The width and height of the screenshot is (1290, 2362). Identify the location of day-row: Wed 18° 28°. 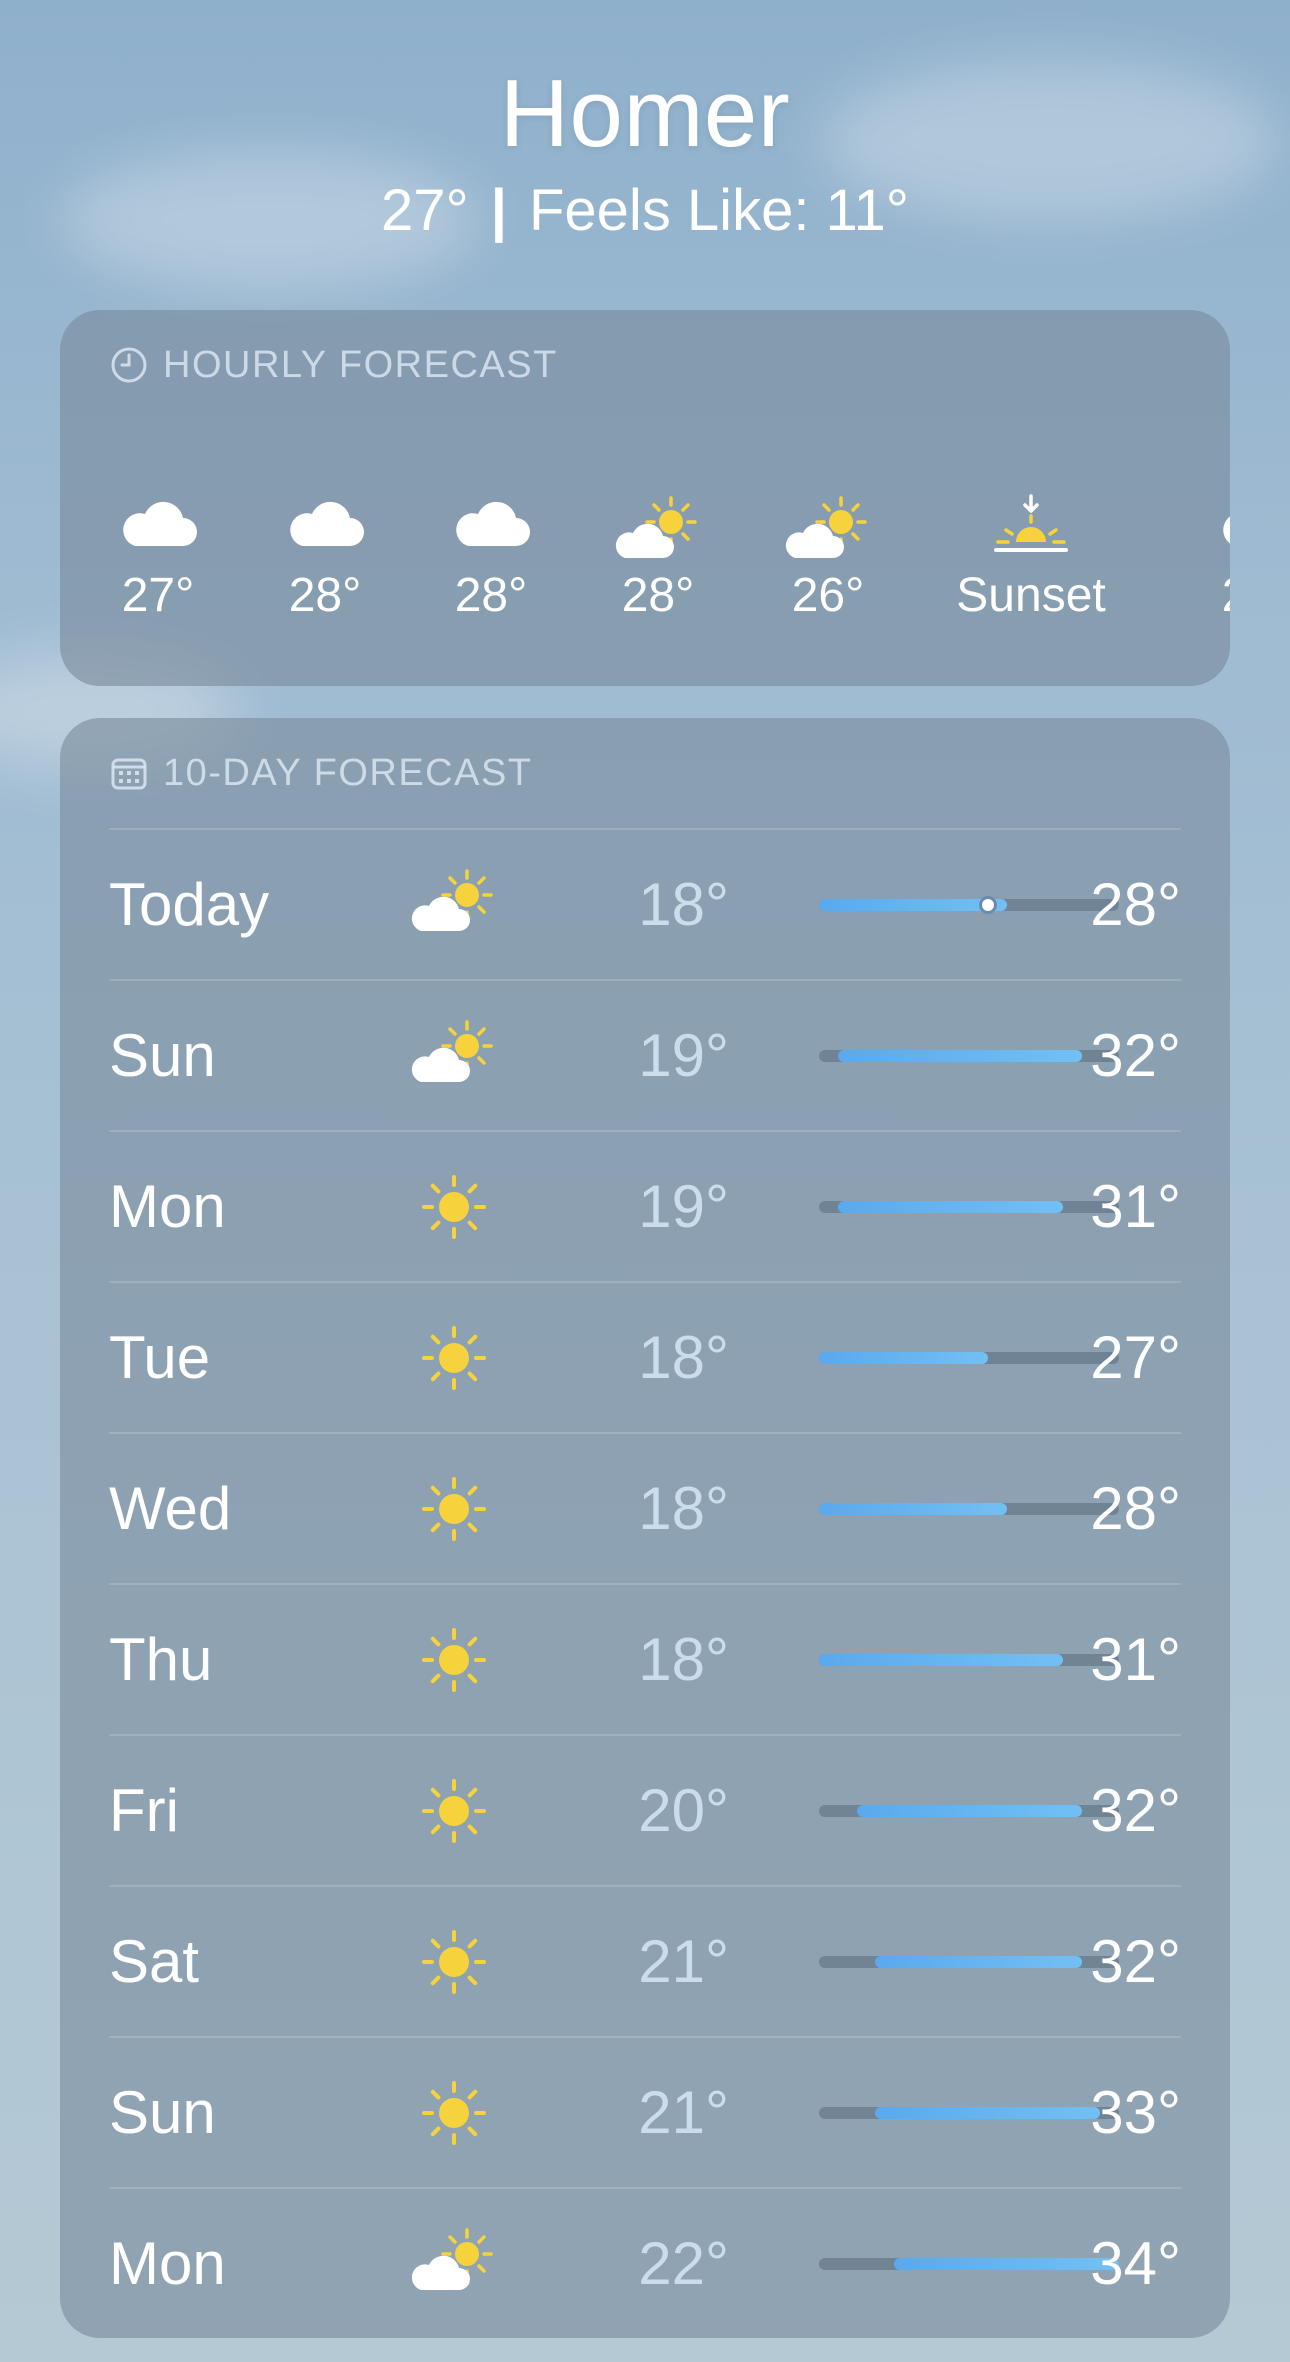
(645, 1507).